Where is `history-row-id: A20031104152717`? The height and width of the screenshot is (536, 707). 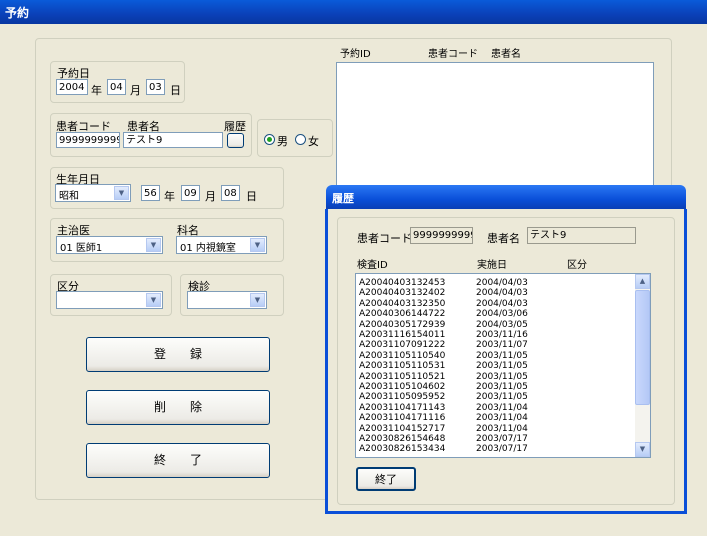
history-row-id: A20031104152717 is located at coordinates (402, 428).